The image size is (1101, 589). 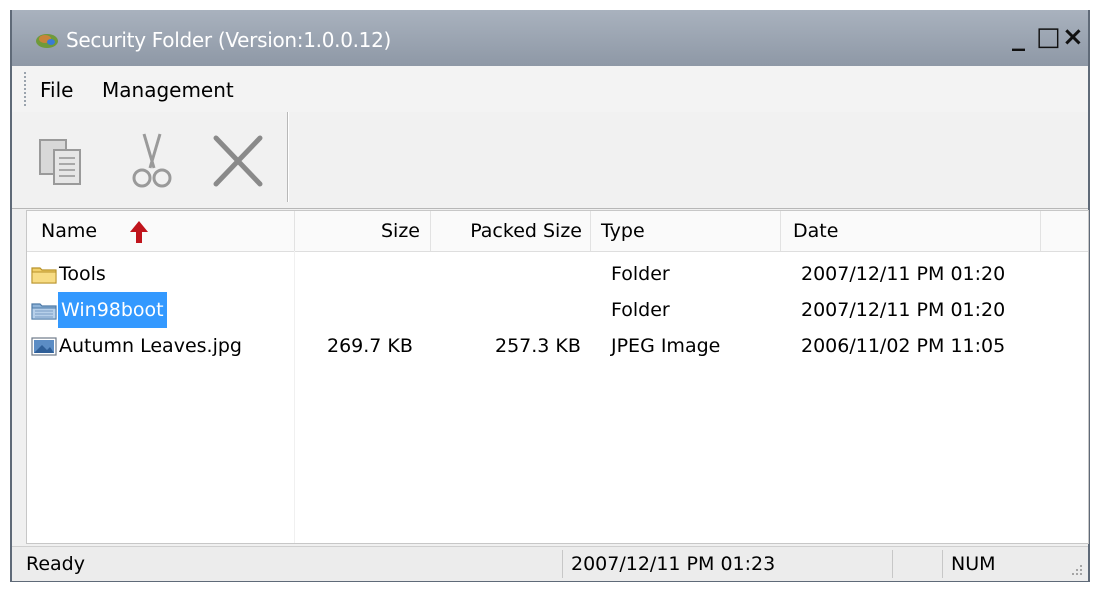 I want to click on column-header-type: Type, so click(x=686, y=231).